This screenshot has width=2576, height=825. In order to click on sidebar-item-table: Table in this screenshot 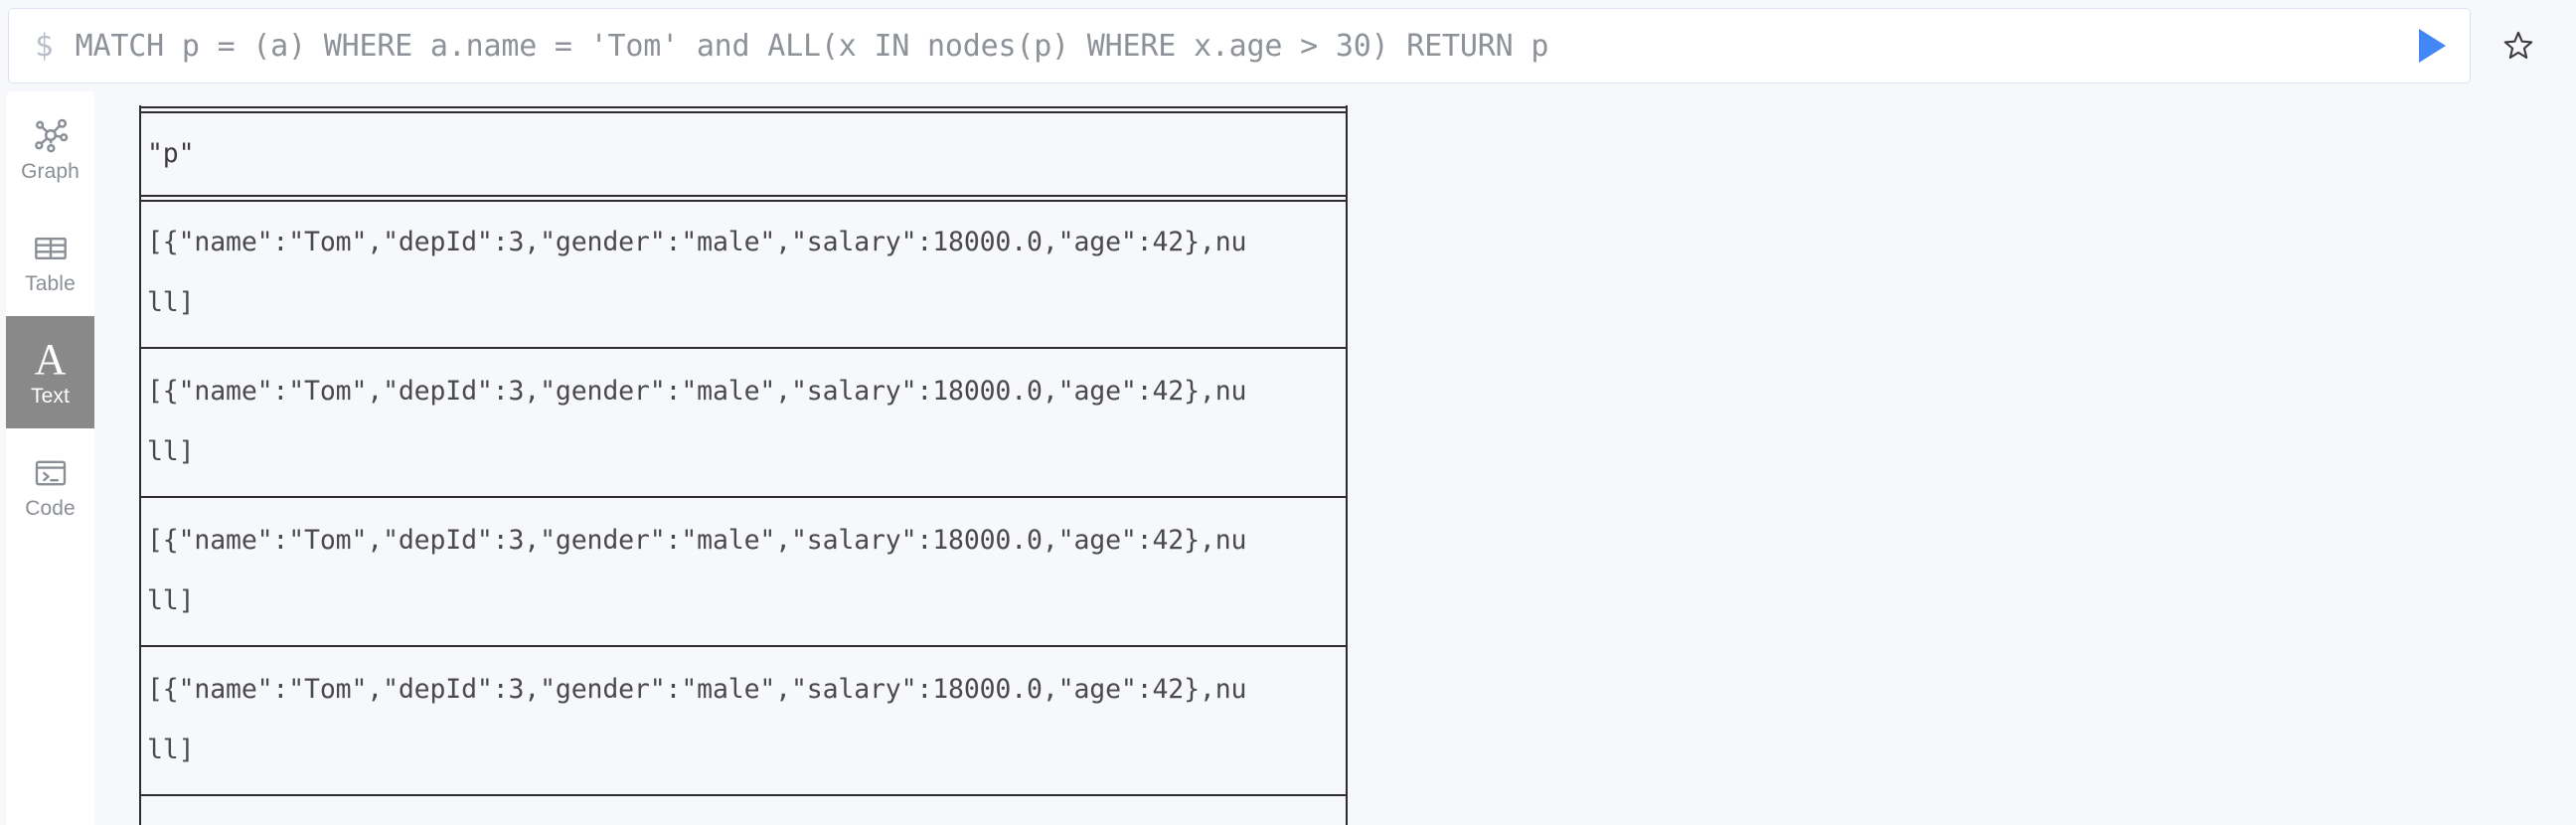, I will do `click(50, 260)`.